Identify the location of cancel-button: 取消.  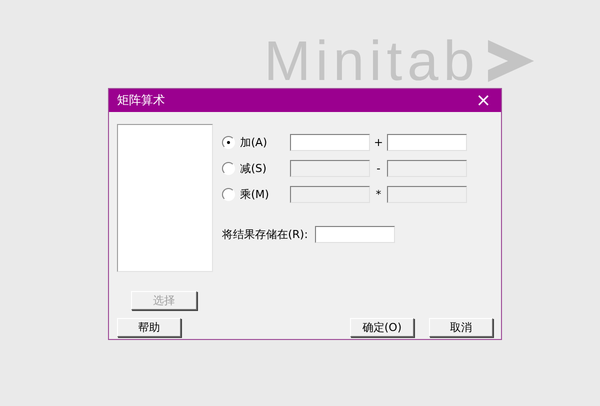
(461, 327).